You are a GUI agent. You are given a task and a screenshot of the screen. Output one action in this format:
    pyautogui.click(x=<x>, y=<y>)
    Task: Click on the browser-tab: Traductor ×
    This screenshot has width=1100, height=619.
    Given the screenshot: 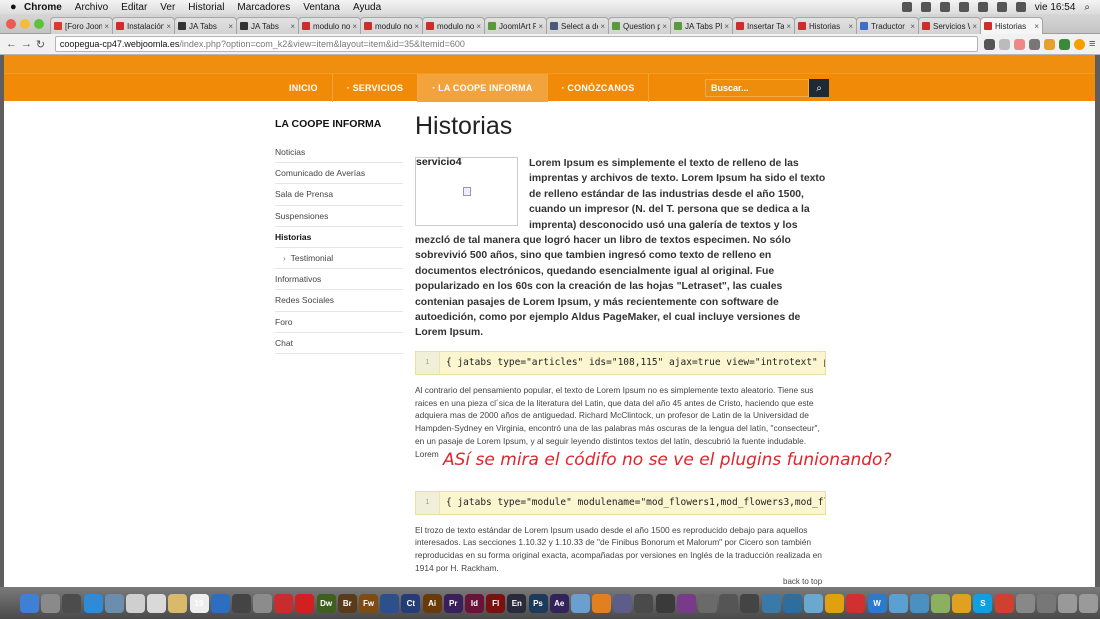 What is the action you would take?
    pyautogui.click(x=887, y=25)
    